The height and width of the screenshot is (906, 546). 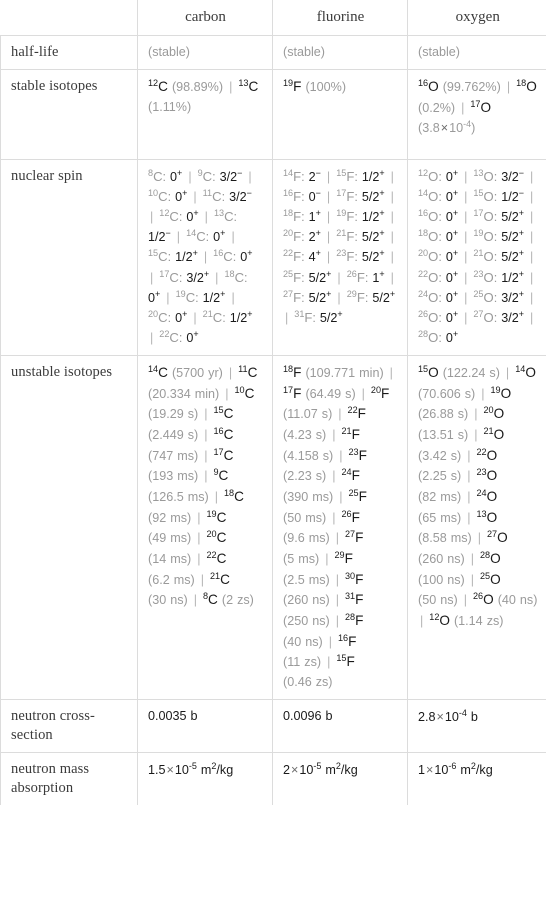 I want to click on abundance-c13: (1.11%), so click(x=170, y=106).